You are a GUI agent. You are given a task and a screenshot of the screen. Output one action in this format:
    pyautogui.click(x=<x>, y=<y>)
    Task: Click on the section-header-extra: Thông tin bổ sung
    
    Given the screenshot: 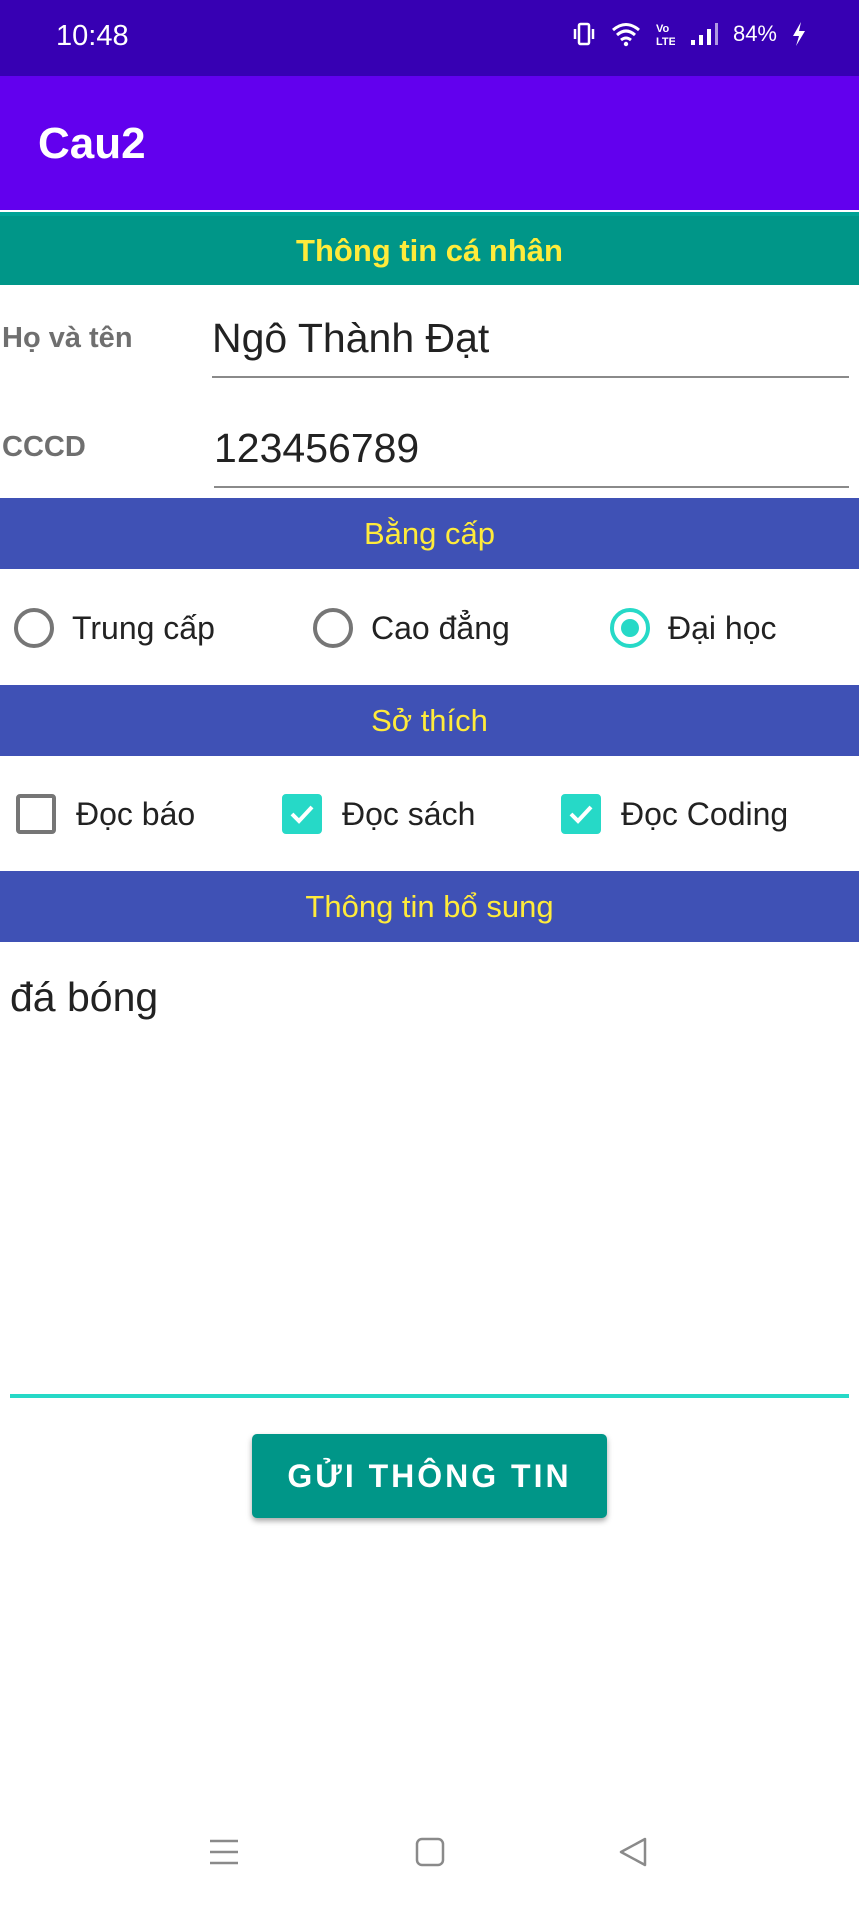 What is the action you would take?
    pyautogui.click(x=429, y=906)
    